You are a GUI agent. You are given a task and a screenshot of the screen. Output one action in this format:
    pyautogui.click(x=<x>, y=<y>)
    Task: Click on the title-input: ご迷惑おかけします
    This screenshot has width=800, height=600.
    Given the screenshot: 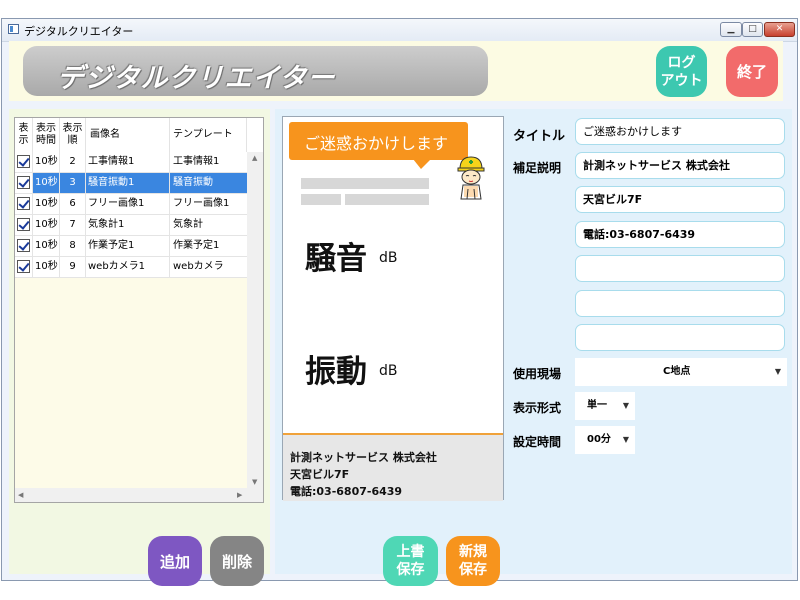 What is the action you would take?
    pyautogui.click(x=680, y=131)
    